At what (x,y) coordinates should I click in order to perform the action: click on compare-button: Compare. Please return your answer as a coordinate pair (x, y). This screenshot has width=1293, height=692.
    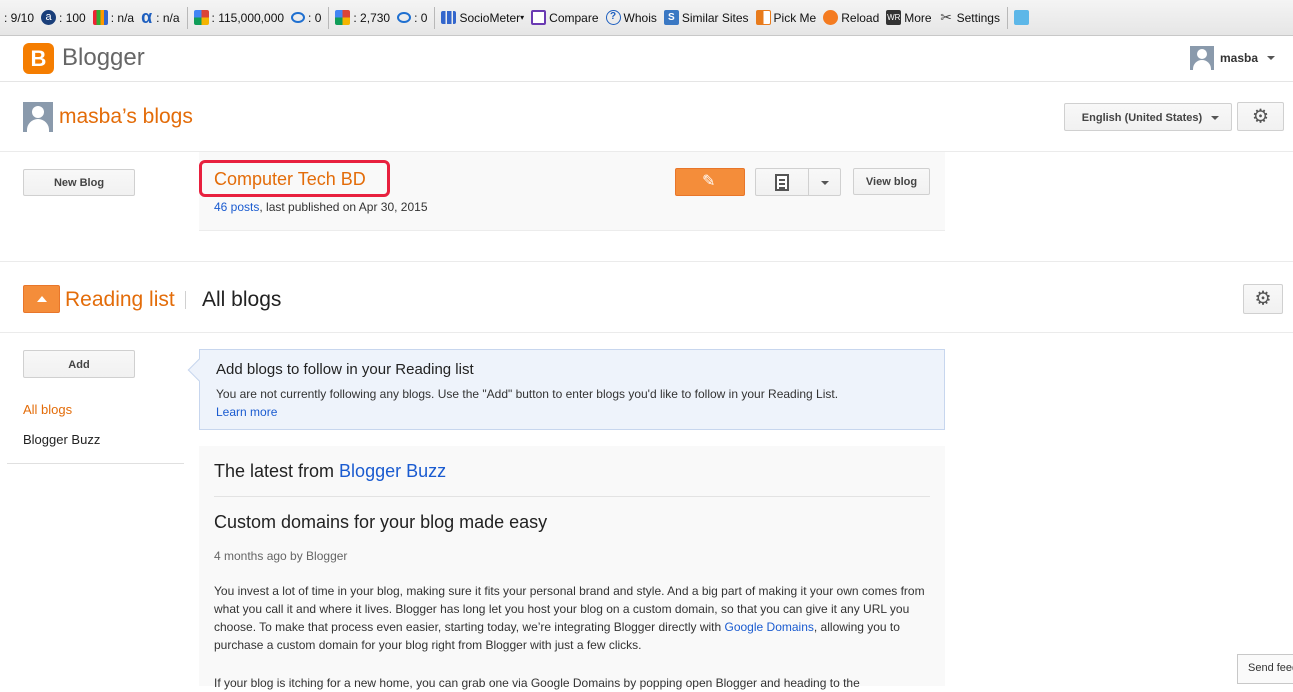
    Looking at the image, I should click on (565, 17).